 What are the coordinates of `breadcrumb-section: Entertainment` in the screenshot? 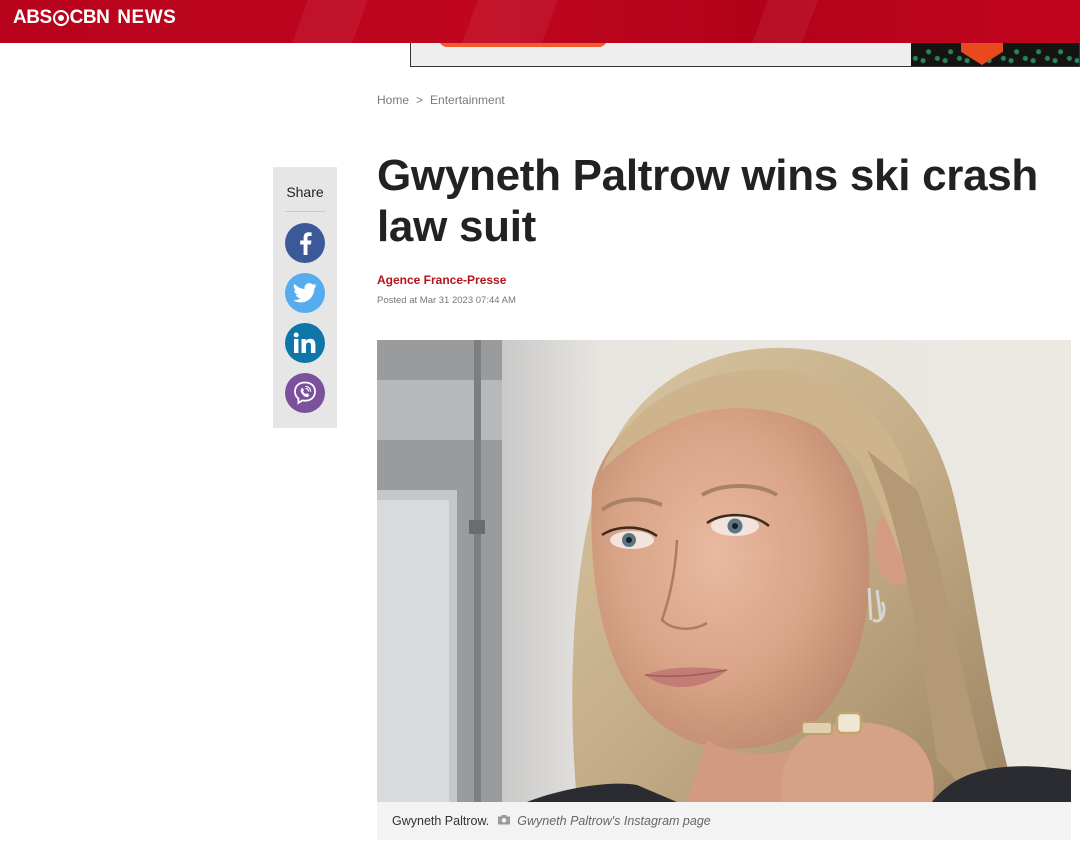 It's located at (467, 100).